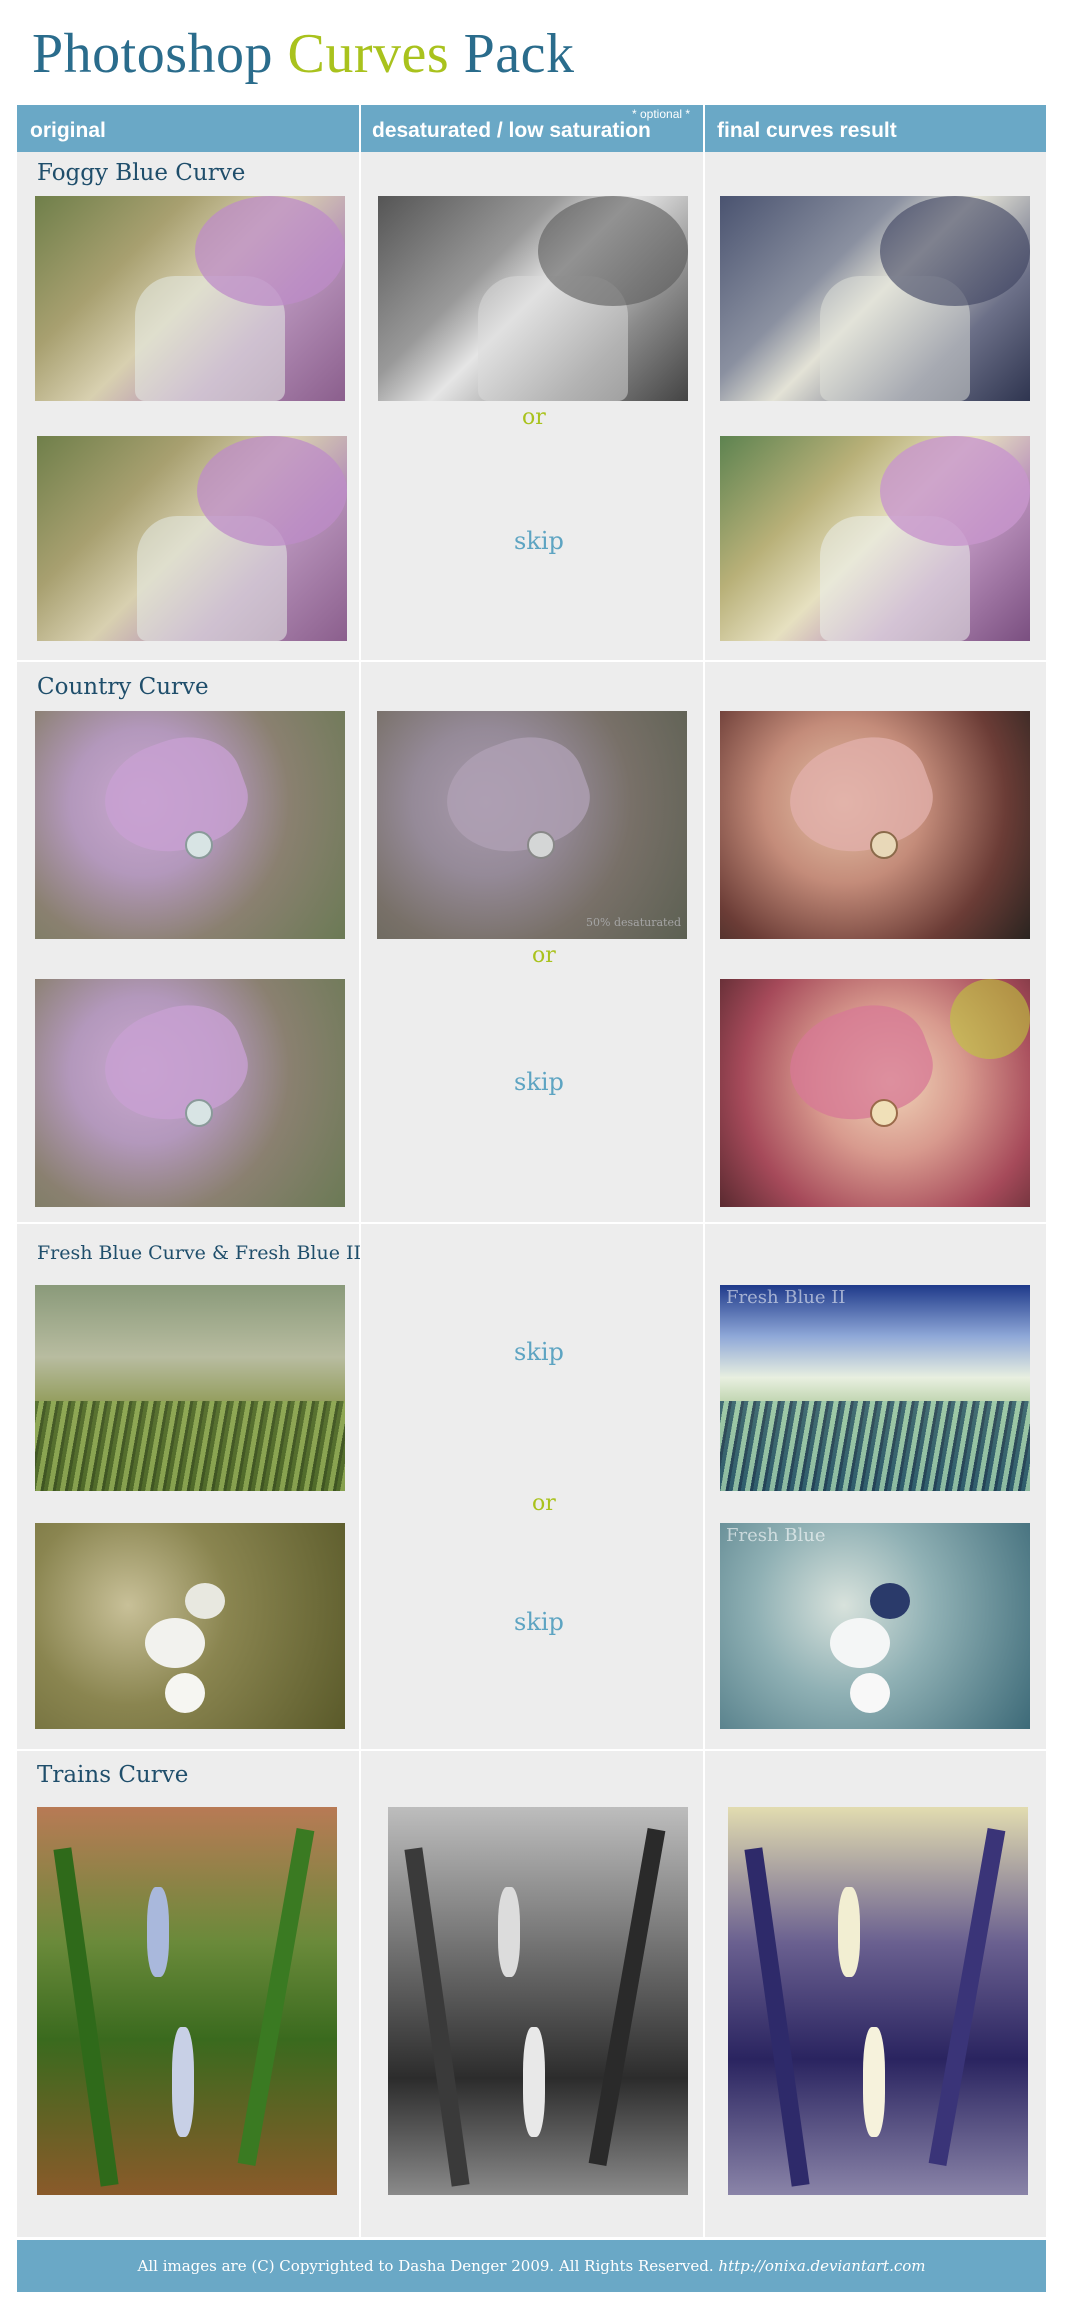 This screenshot has width=1077, height=2300. I want to click on section-title-fresh-blue: Fresh Blue Curve & Fresh Blue II, so click(199, 1253).